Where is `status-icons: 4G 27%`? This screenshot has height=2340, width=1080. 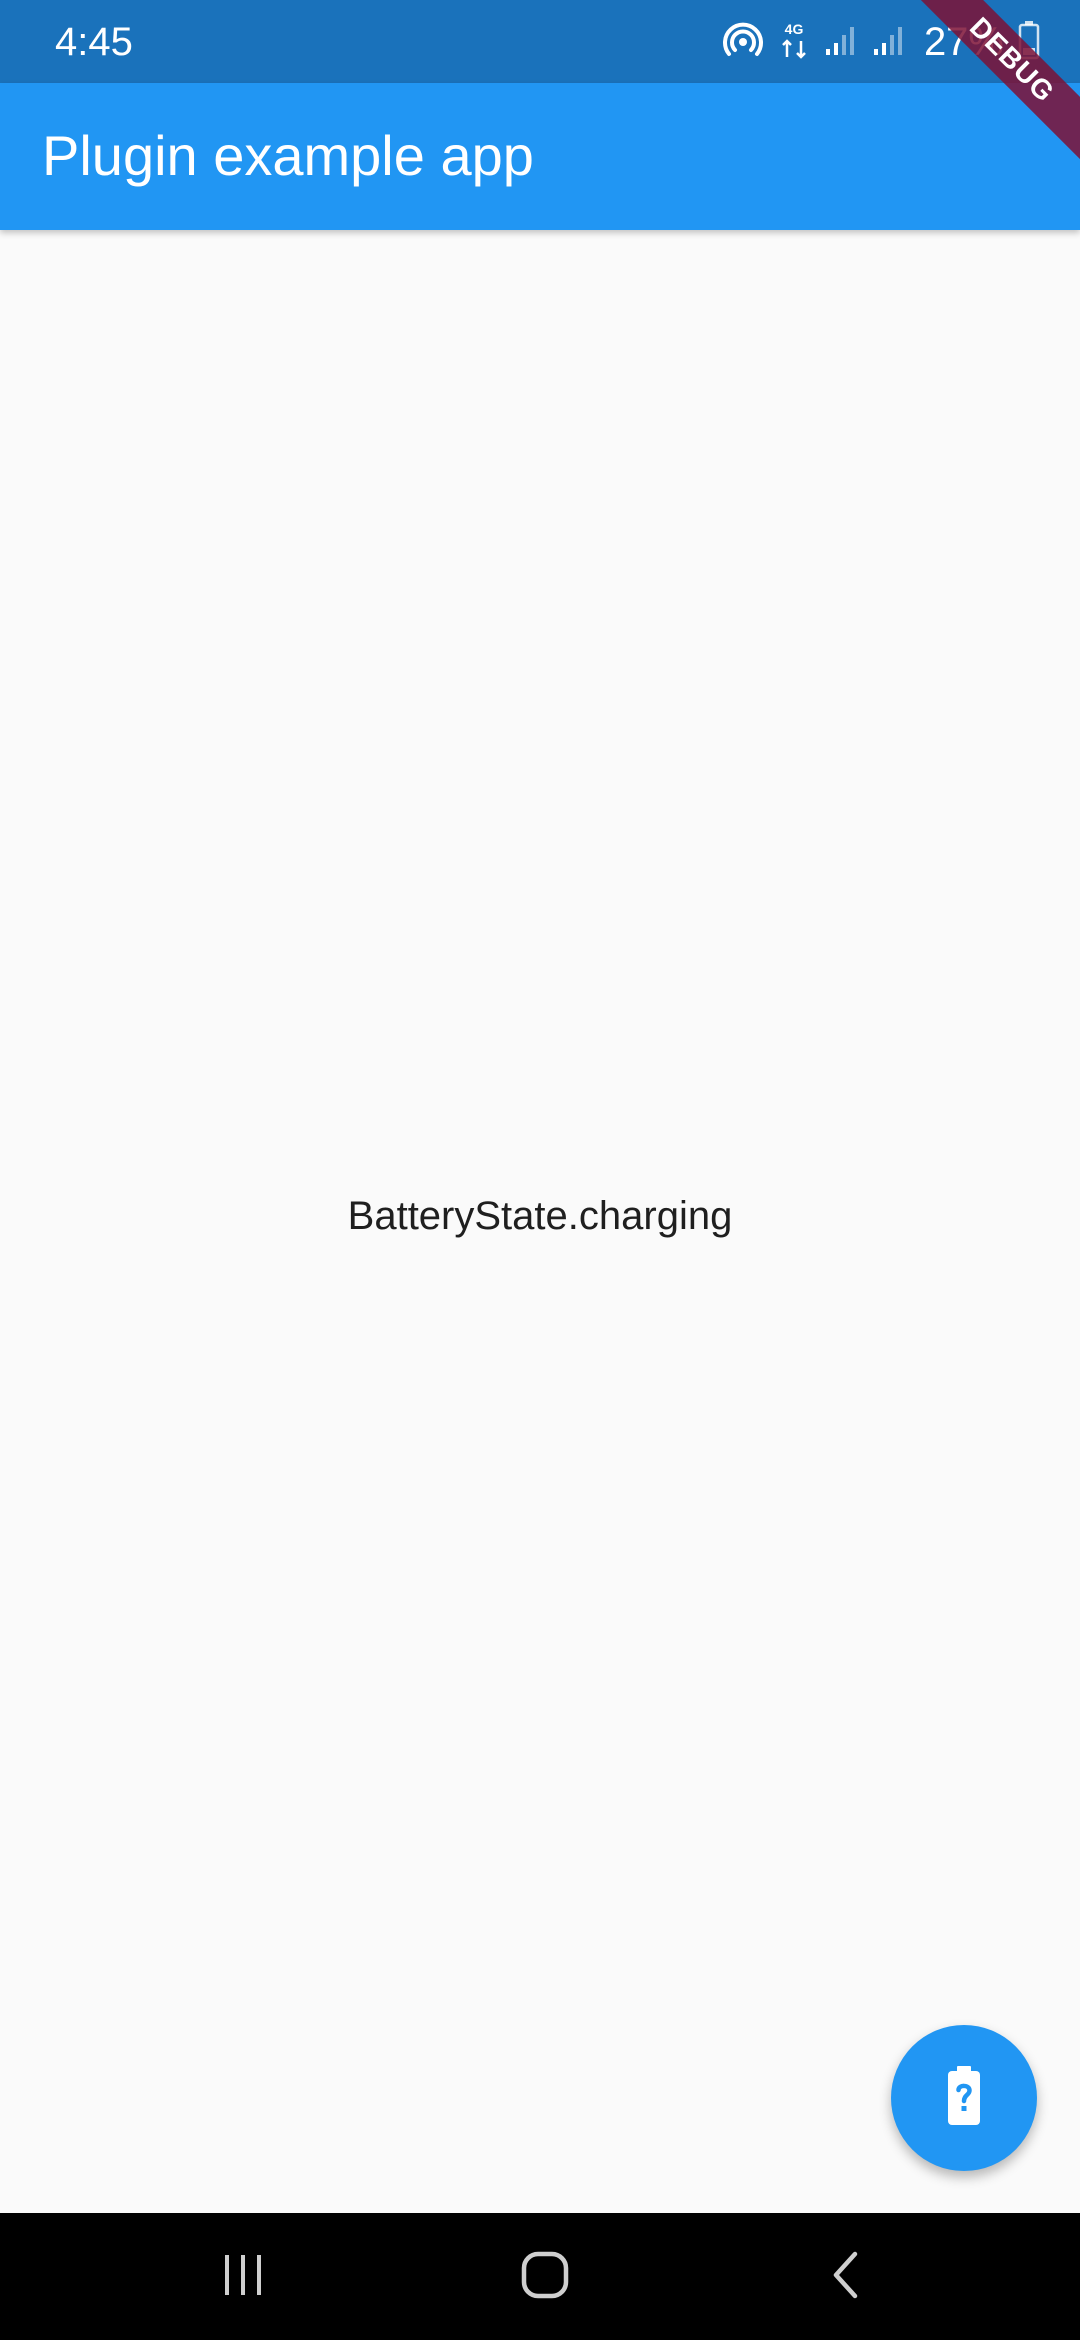 status-icons: 4G 27% is located at coordinates (881, 42).